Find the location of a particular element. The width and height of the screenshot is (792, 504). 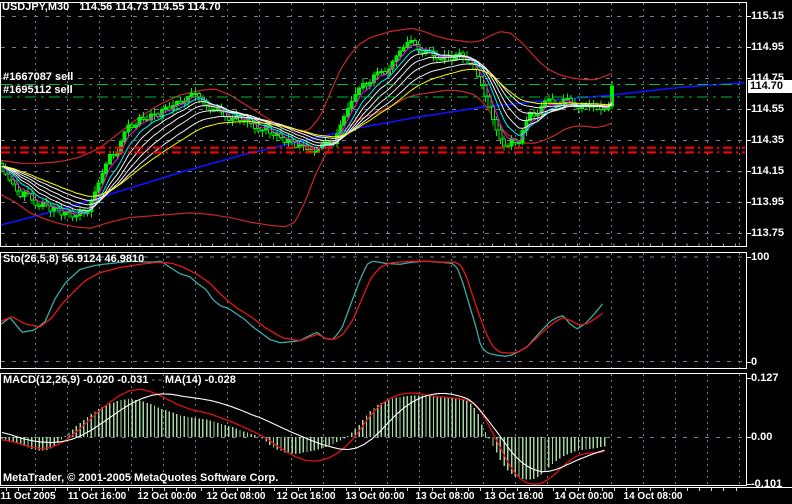

time-label: 12 Oct 08:00 is located at coordinates (236, 496).